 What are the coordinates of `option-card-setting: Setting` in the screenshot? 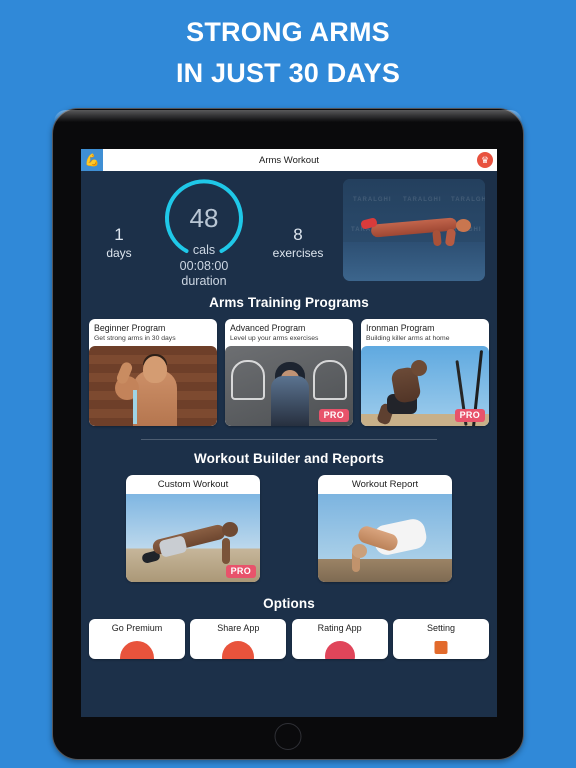 It's located at (440, 639).